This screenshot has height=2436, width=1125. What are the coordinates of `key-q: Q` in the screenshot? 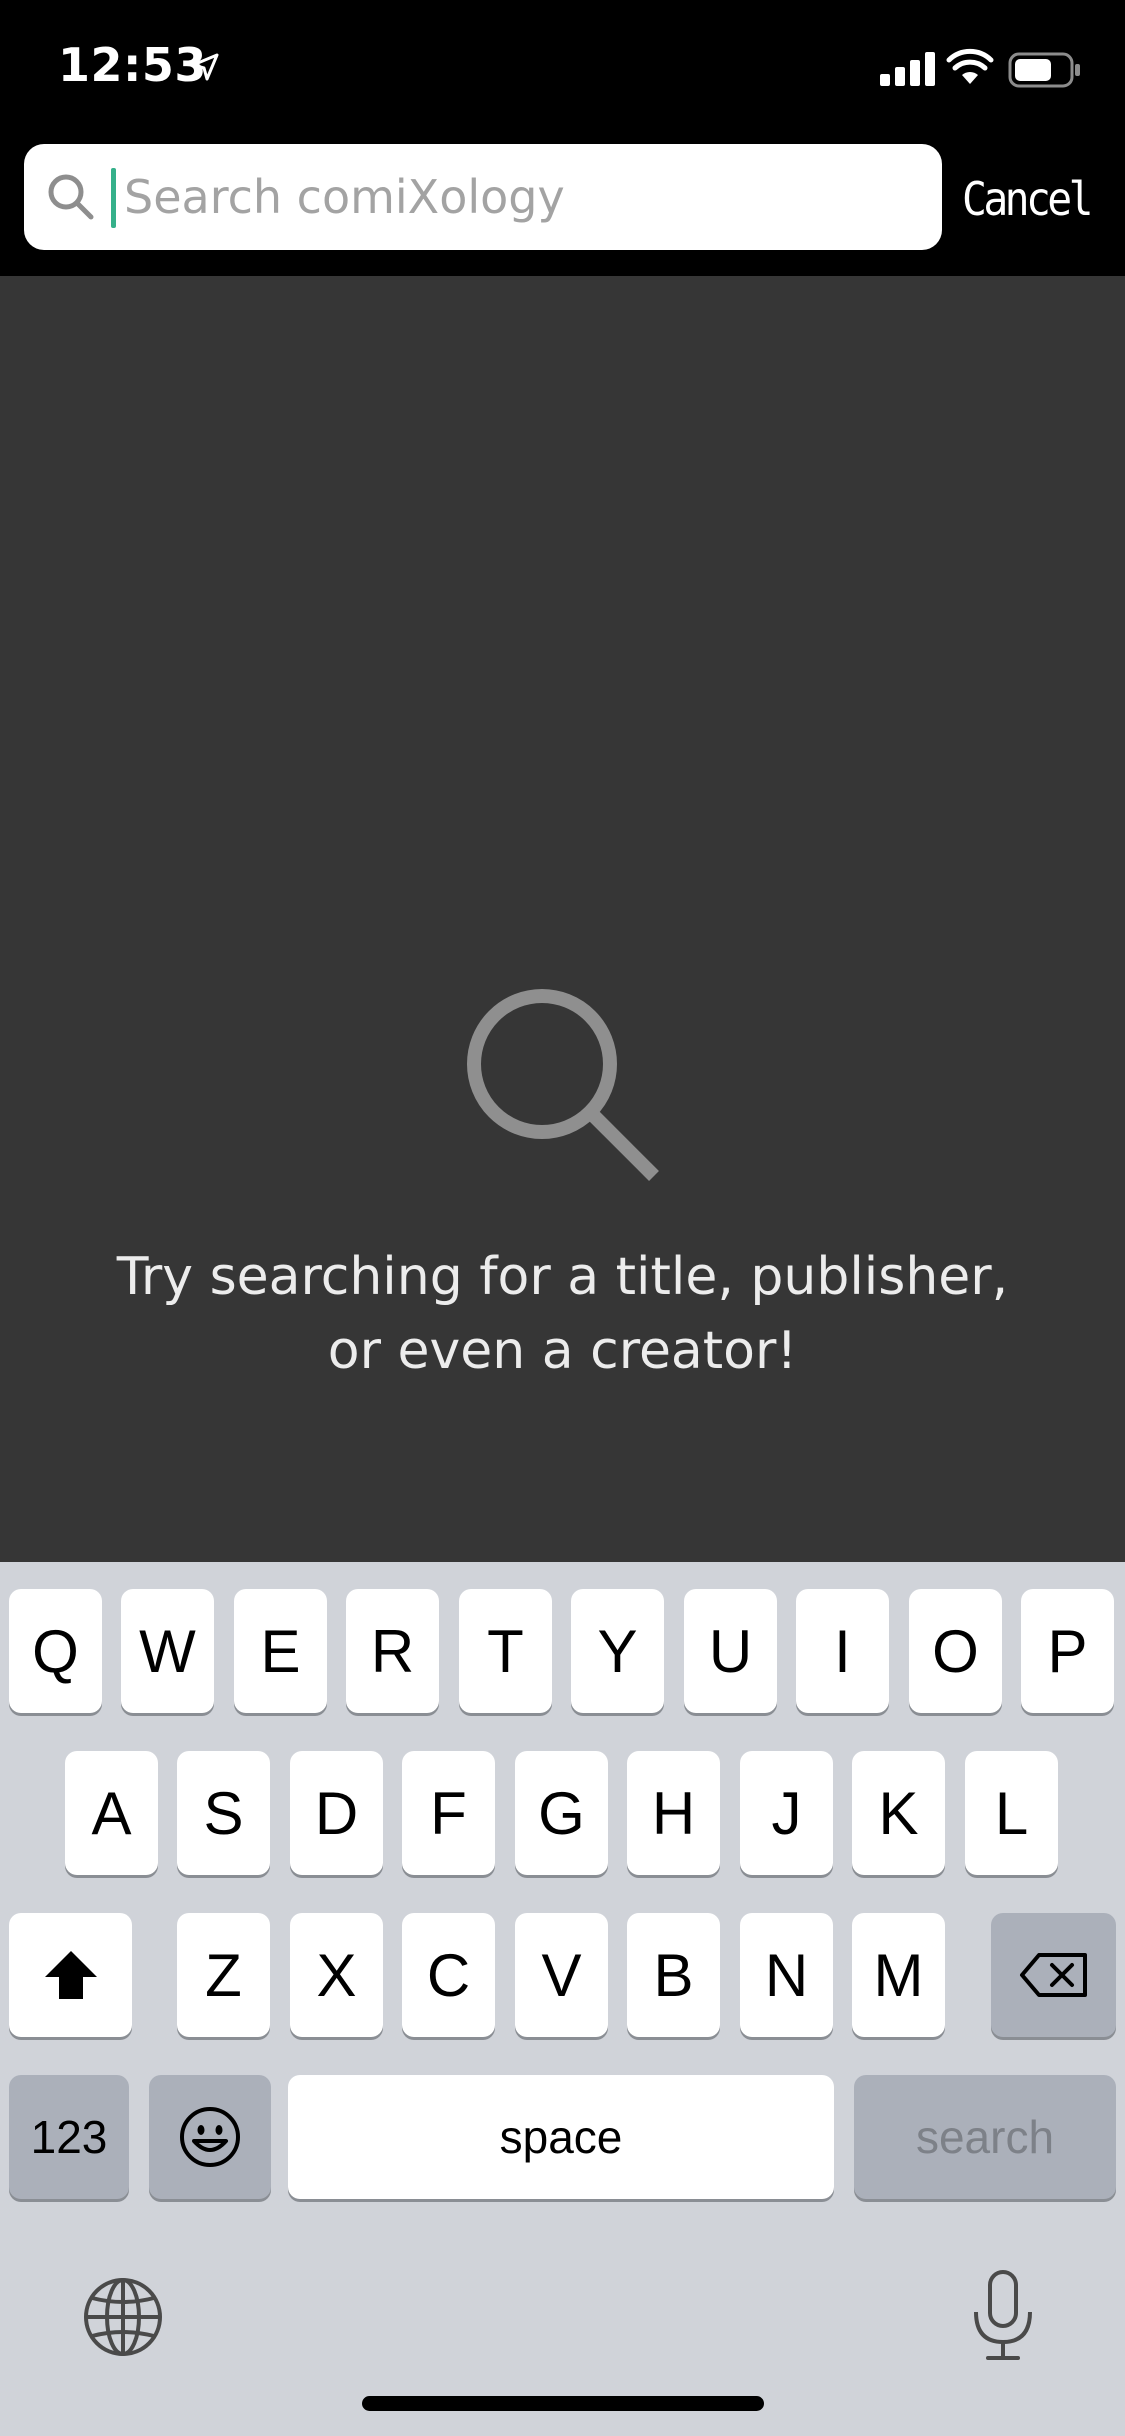 It's located at (55, 1651).